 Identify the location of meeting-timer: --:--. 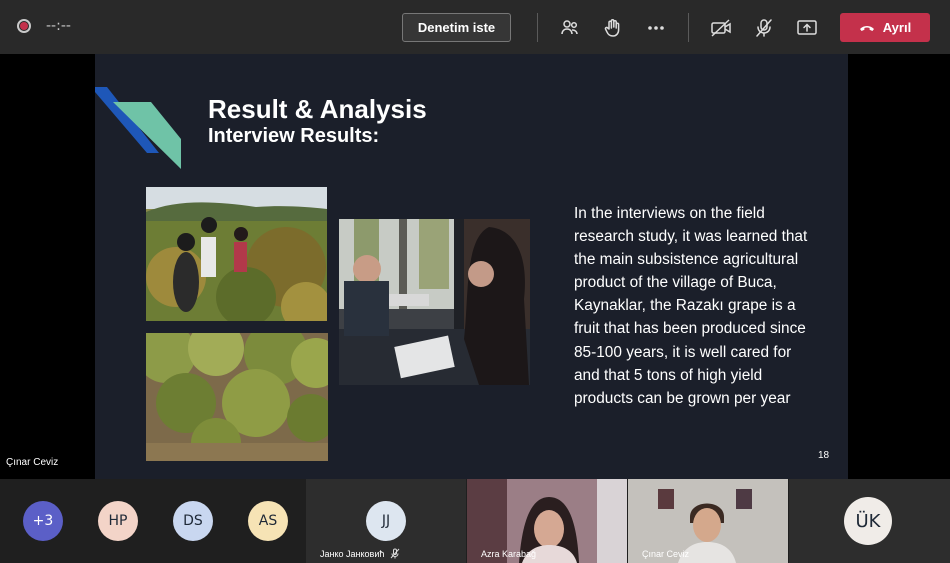
(58, 26).